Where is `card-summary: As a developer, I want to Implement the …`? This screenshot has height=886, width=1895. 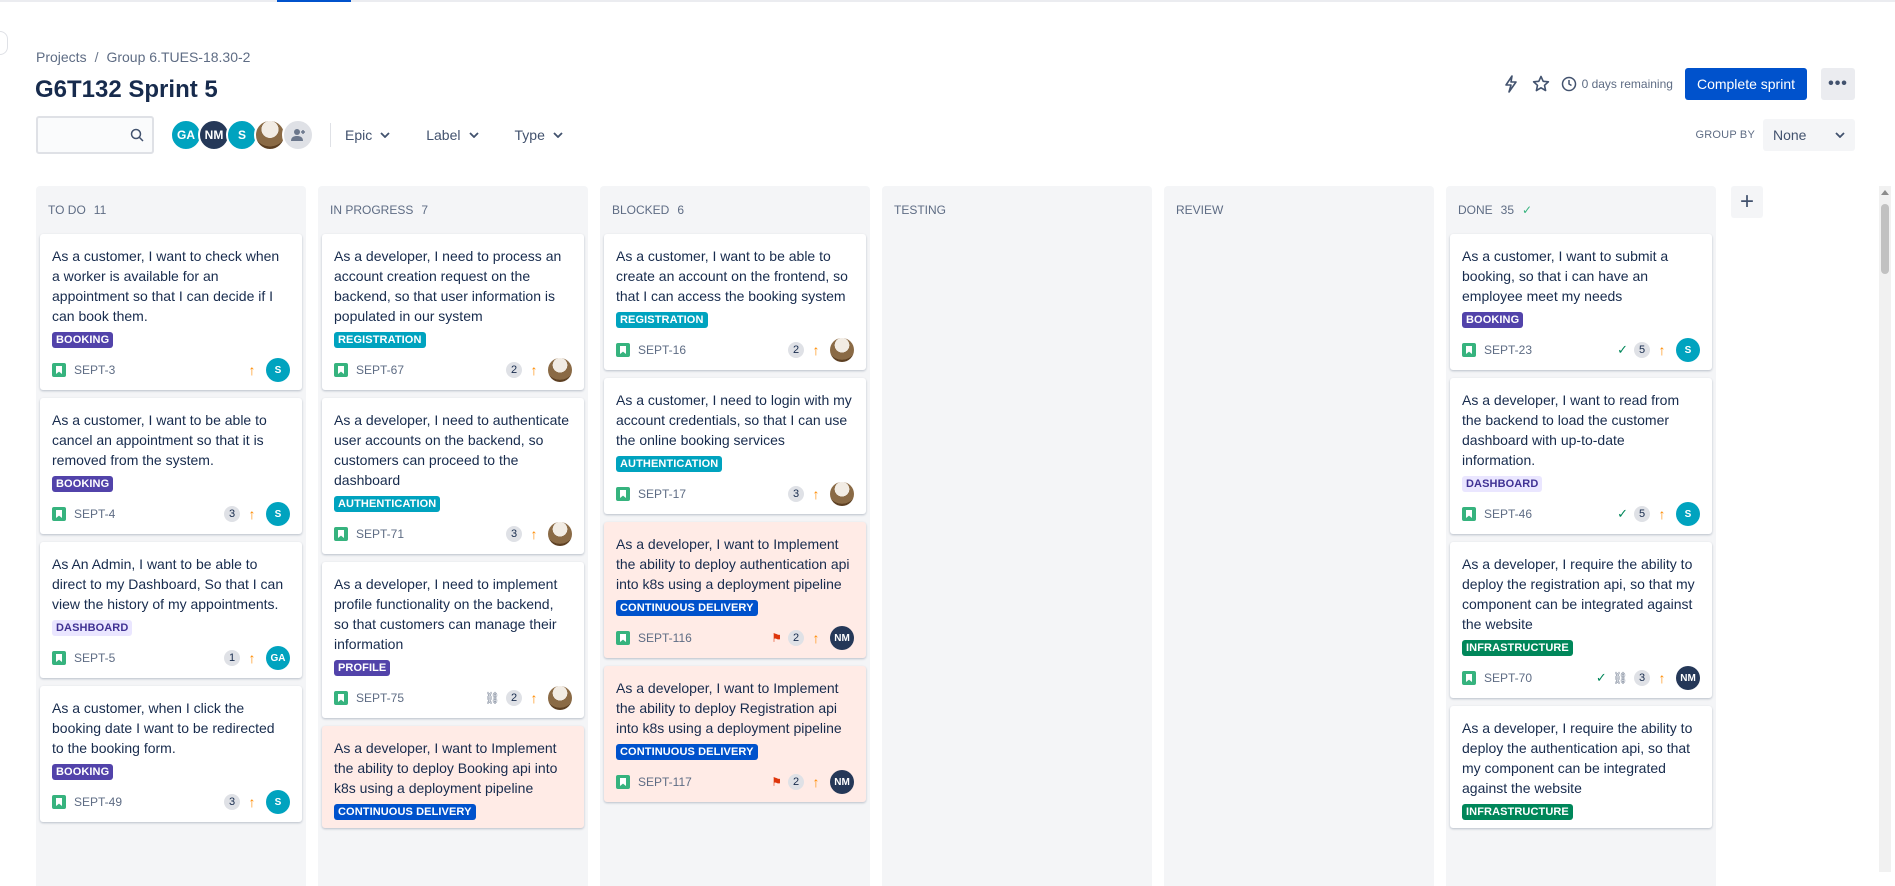
card-summary: As a developer, I want to Implement the … is located at coordinates (446, 768).